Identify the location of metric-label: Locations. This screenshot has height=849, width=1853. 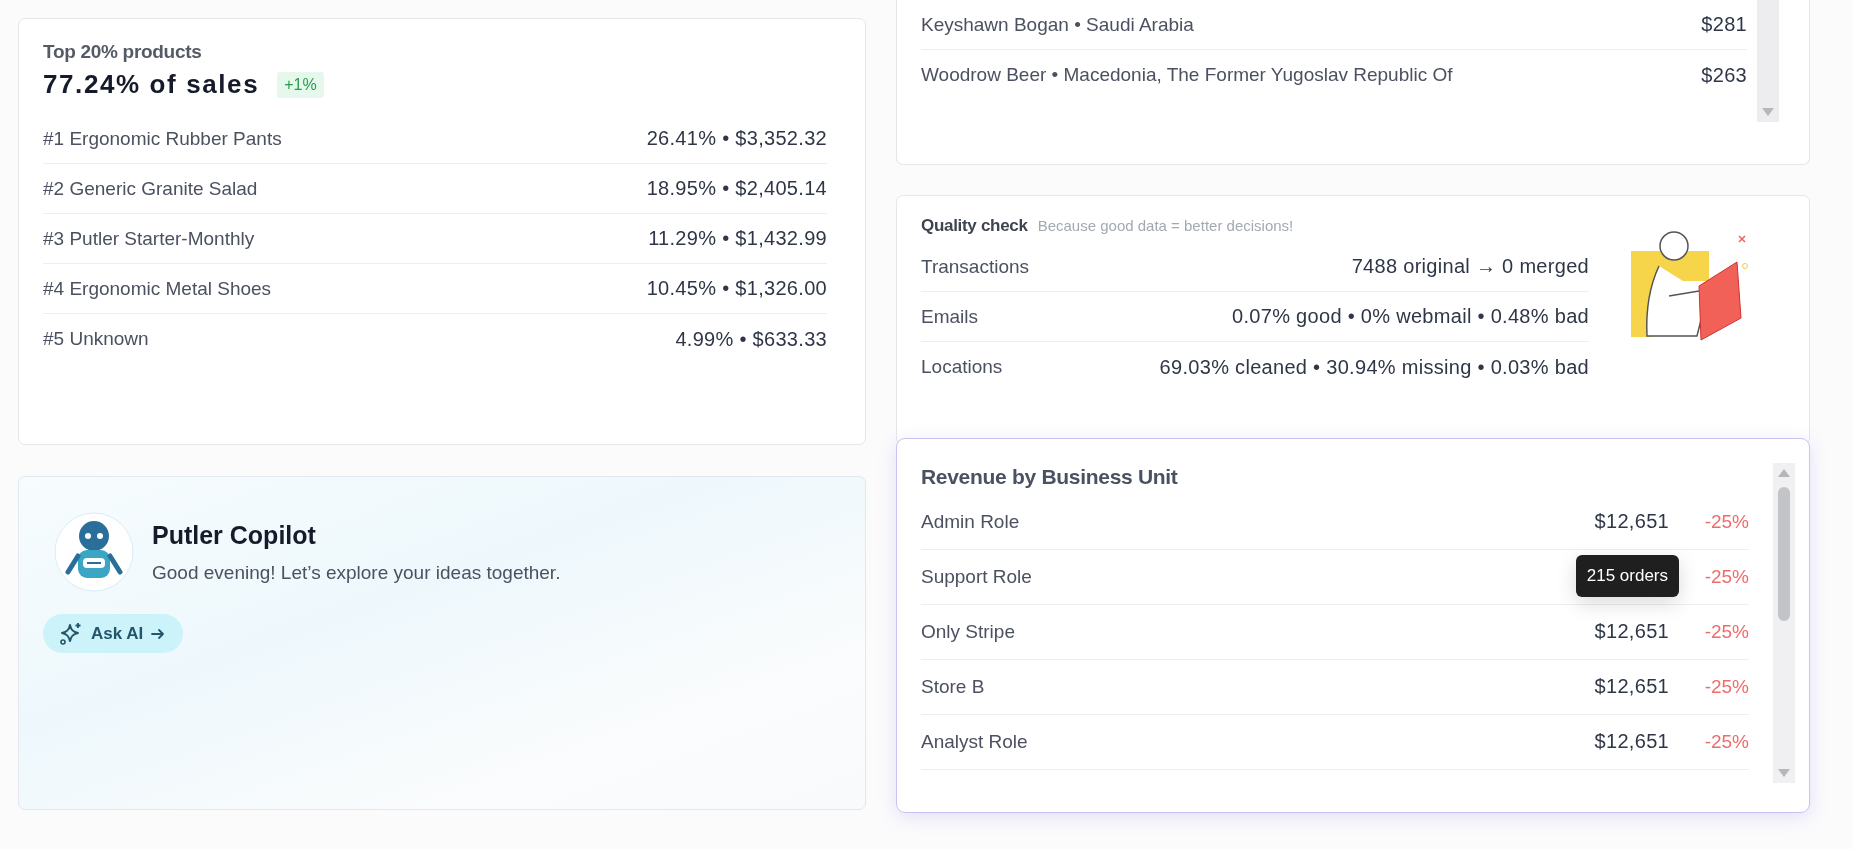
(962, 367).